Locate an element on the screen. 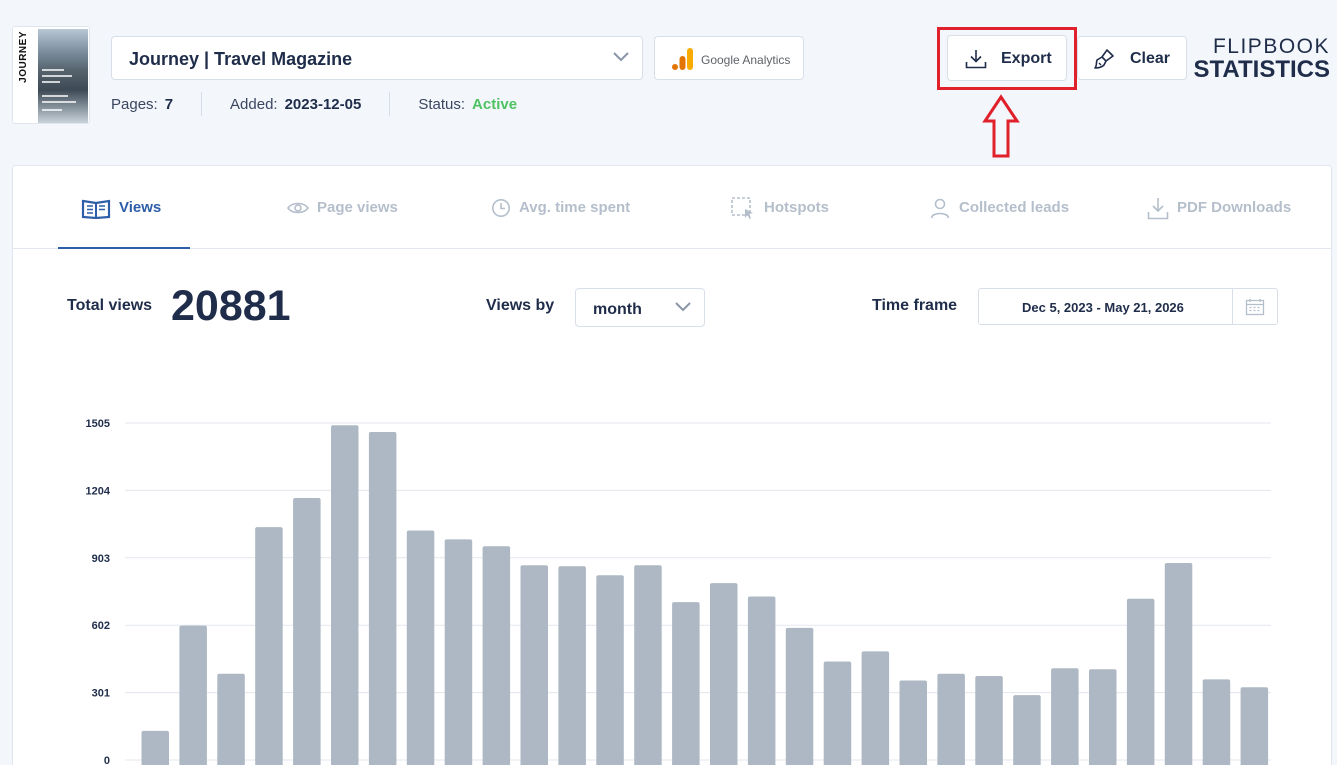 Image resolution: width=1337 pixels, height=765 pixels. total-views-value: 20881 is located at coordinates (231, 306).